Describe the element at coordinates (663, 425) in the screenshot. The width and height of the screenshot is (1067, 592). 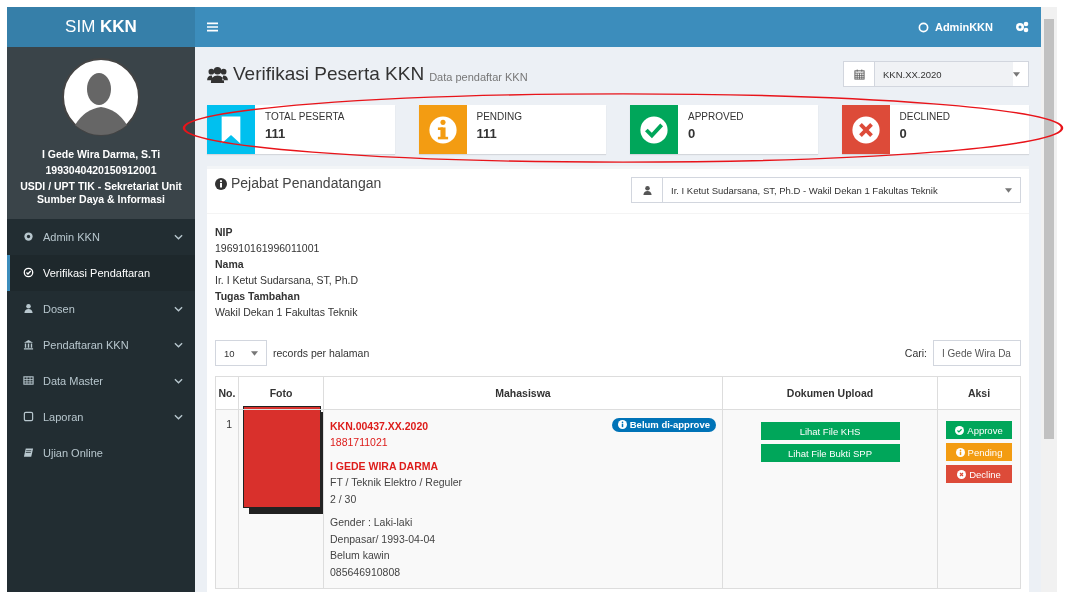
I see `status-badge: Belum di-approve` at that location.